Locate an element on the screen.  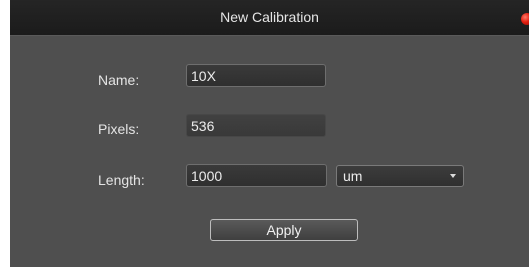
unit-select: um is located at coordinates (400, 176).